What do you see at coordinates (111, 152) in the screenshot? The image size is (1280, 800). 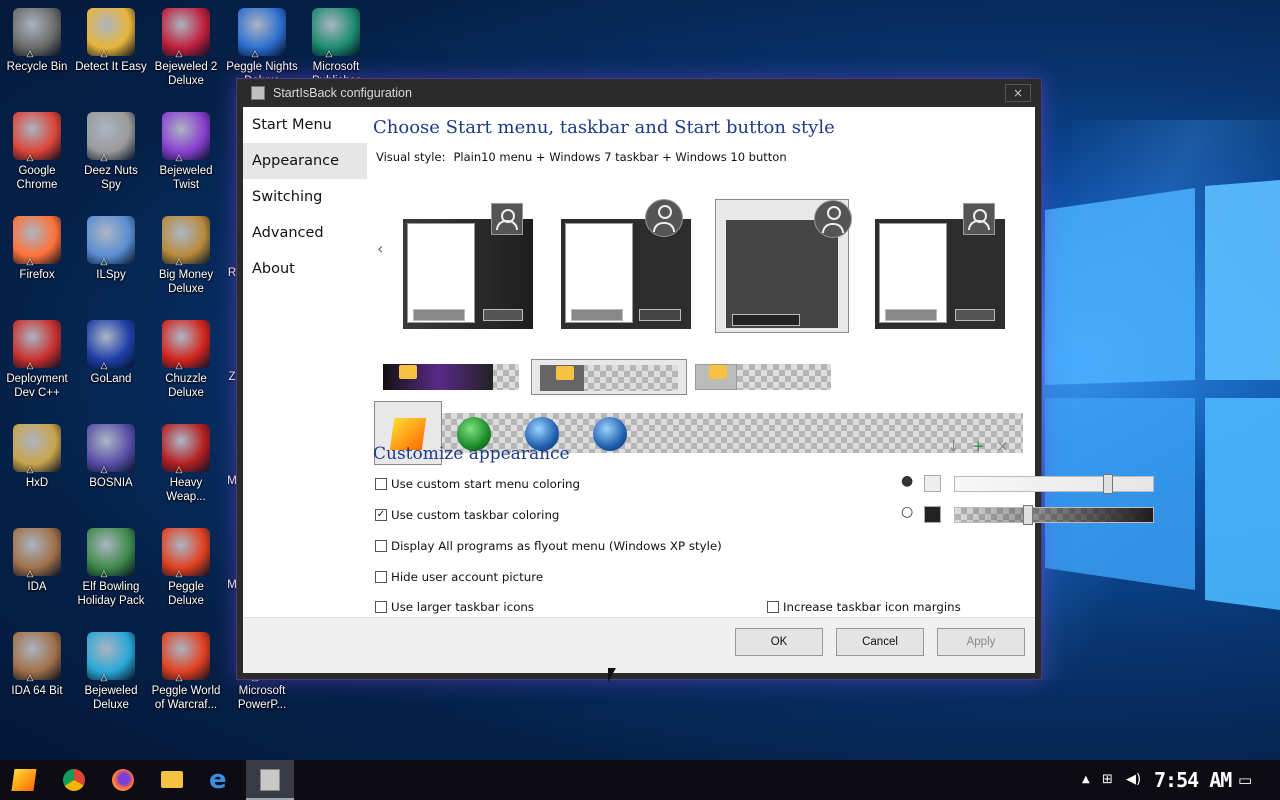 I see `desktop-icon: △ Deez Nuts Spy` at bounding box center [111, 152].